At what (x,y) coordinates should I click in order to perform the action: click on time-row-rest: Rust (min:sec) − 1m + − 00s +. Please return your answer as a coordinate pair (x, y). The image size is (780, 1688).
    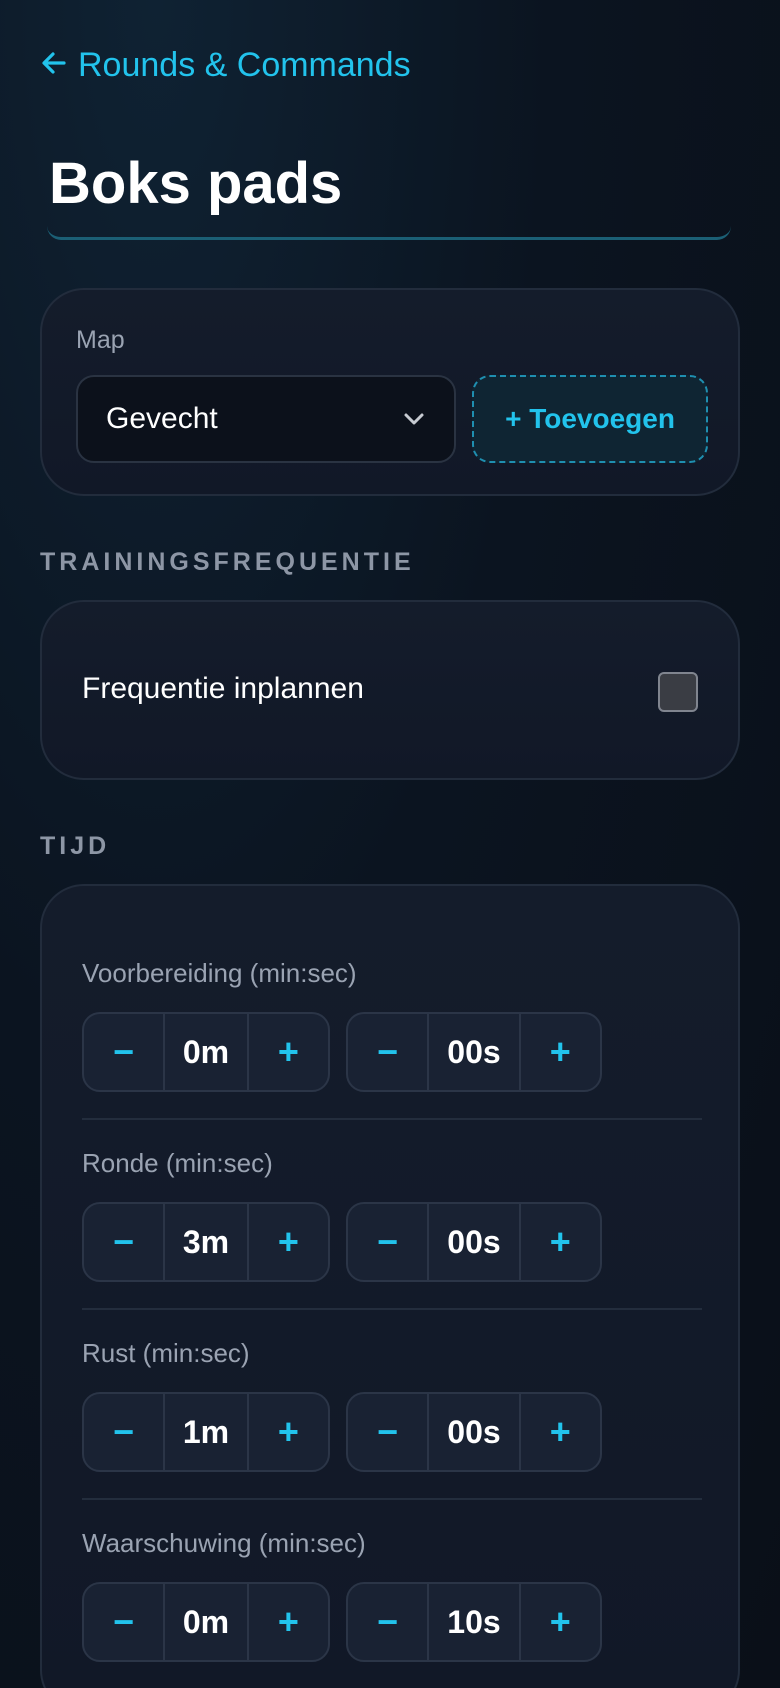
    Looking at the image, I should click on (392, 1405).